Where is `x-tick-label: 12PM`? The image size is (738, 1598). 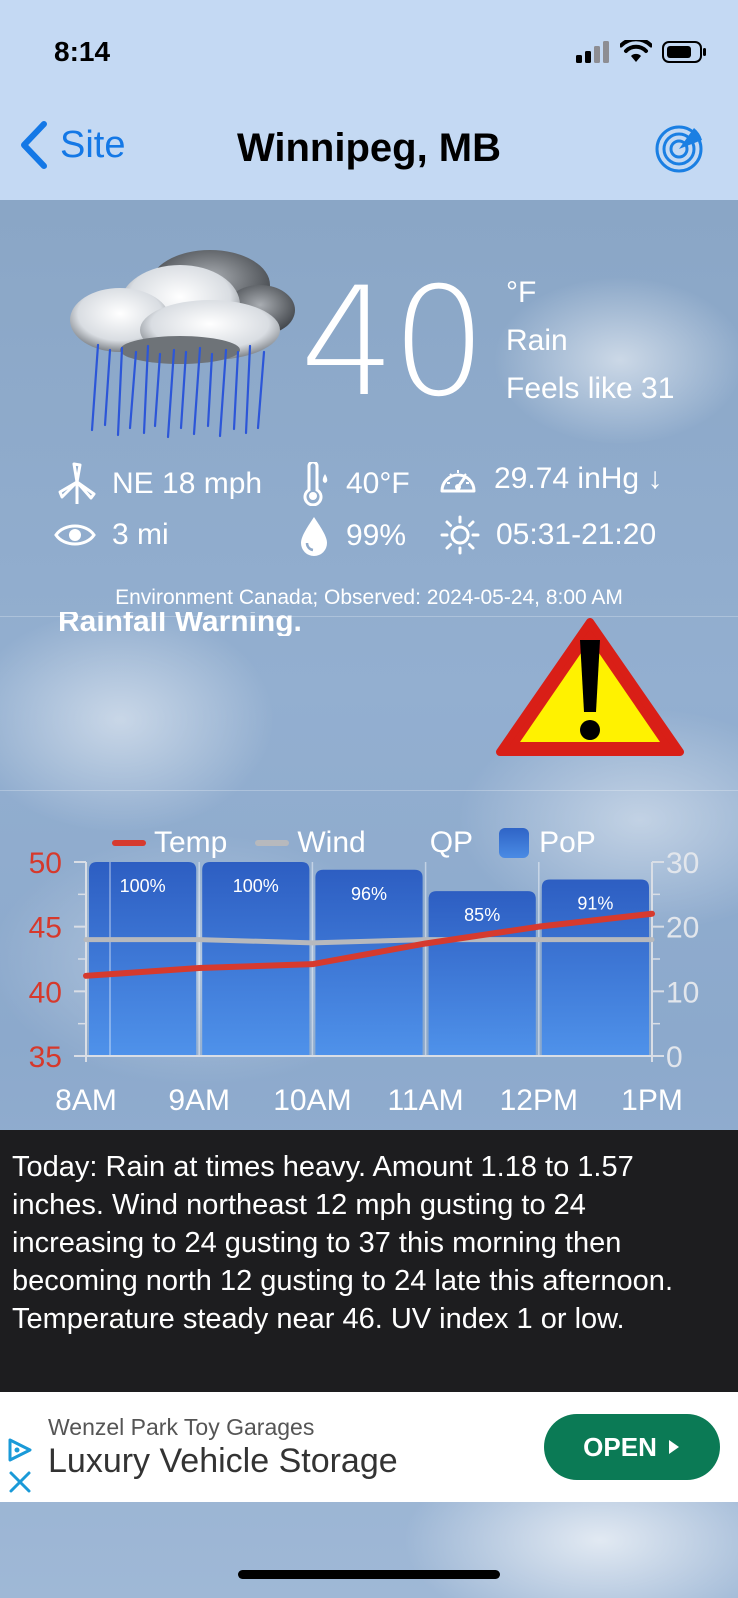
x-tick-label: 12PM is located at coordinates (539, 1100).